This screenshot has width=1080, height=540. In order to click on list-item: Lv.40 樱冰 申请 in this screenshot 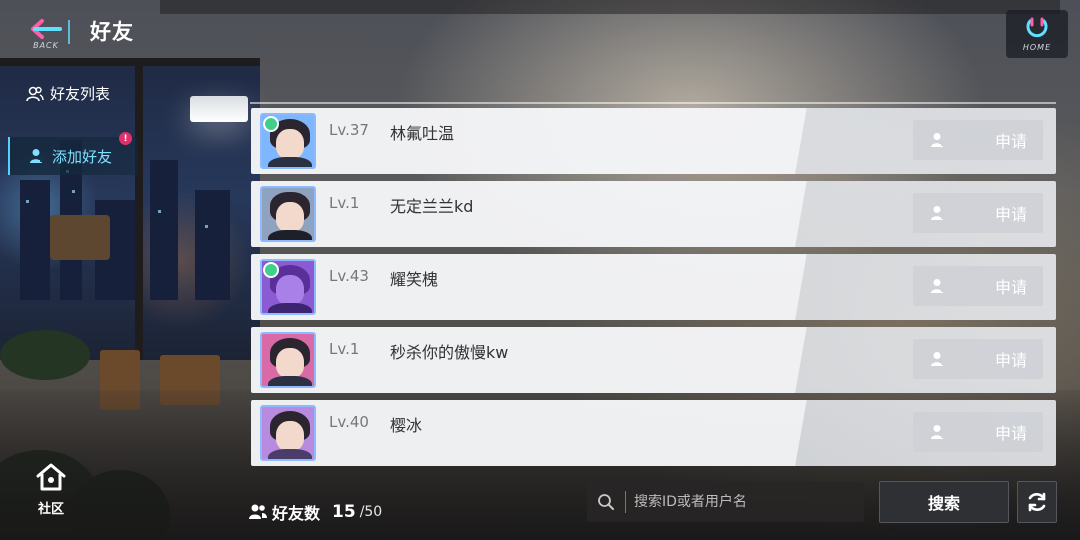, I will do `click(653, 433)`.